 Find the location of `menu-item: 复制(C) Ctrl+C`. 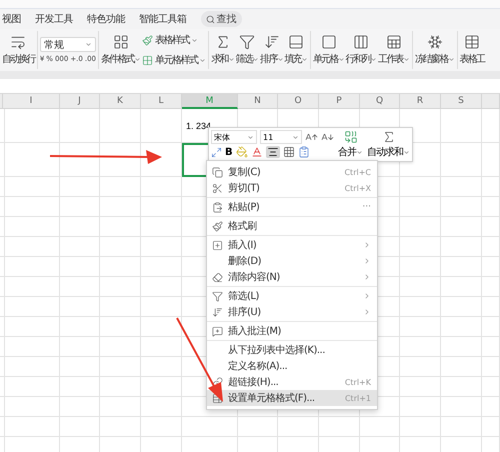

menu-item: 复制(C) Ctrl+C is located at coordinates (292, 172).